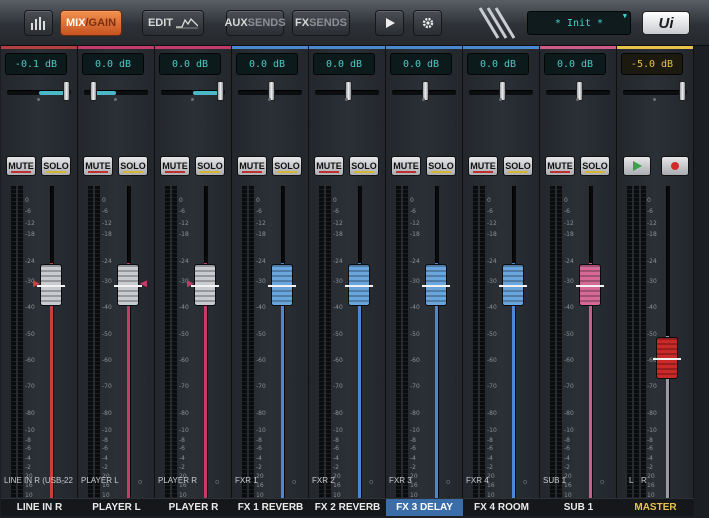  I want to click on fader-cap-line, so click(51, 286).